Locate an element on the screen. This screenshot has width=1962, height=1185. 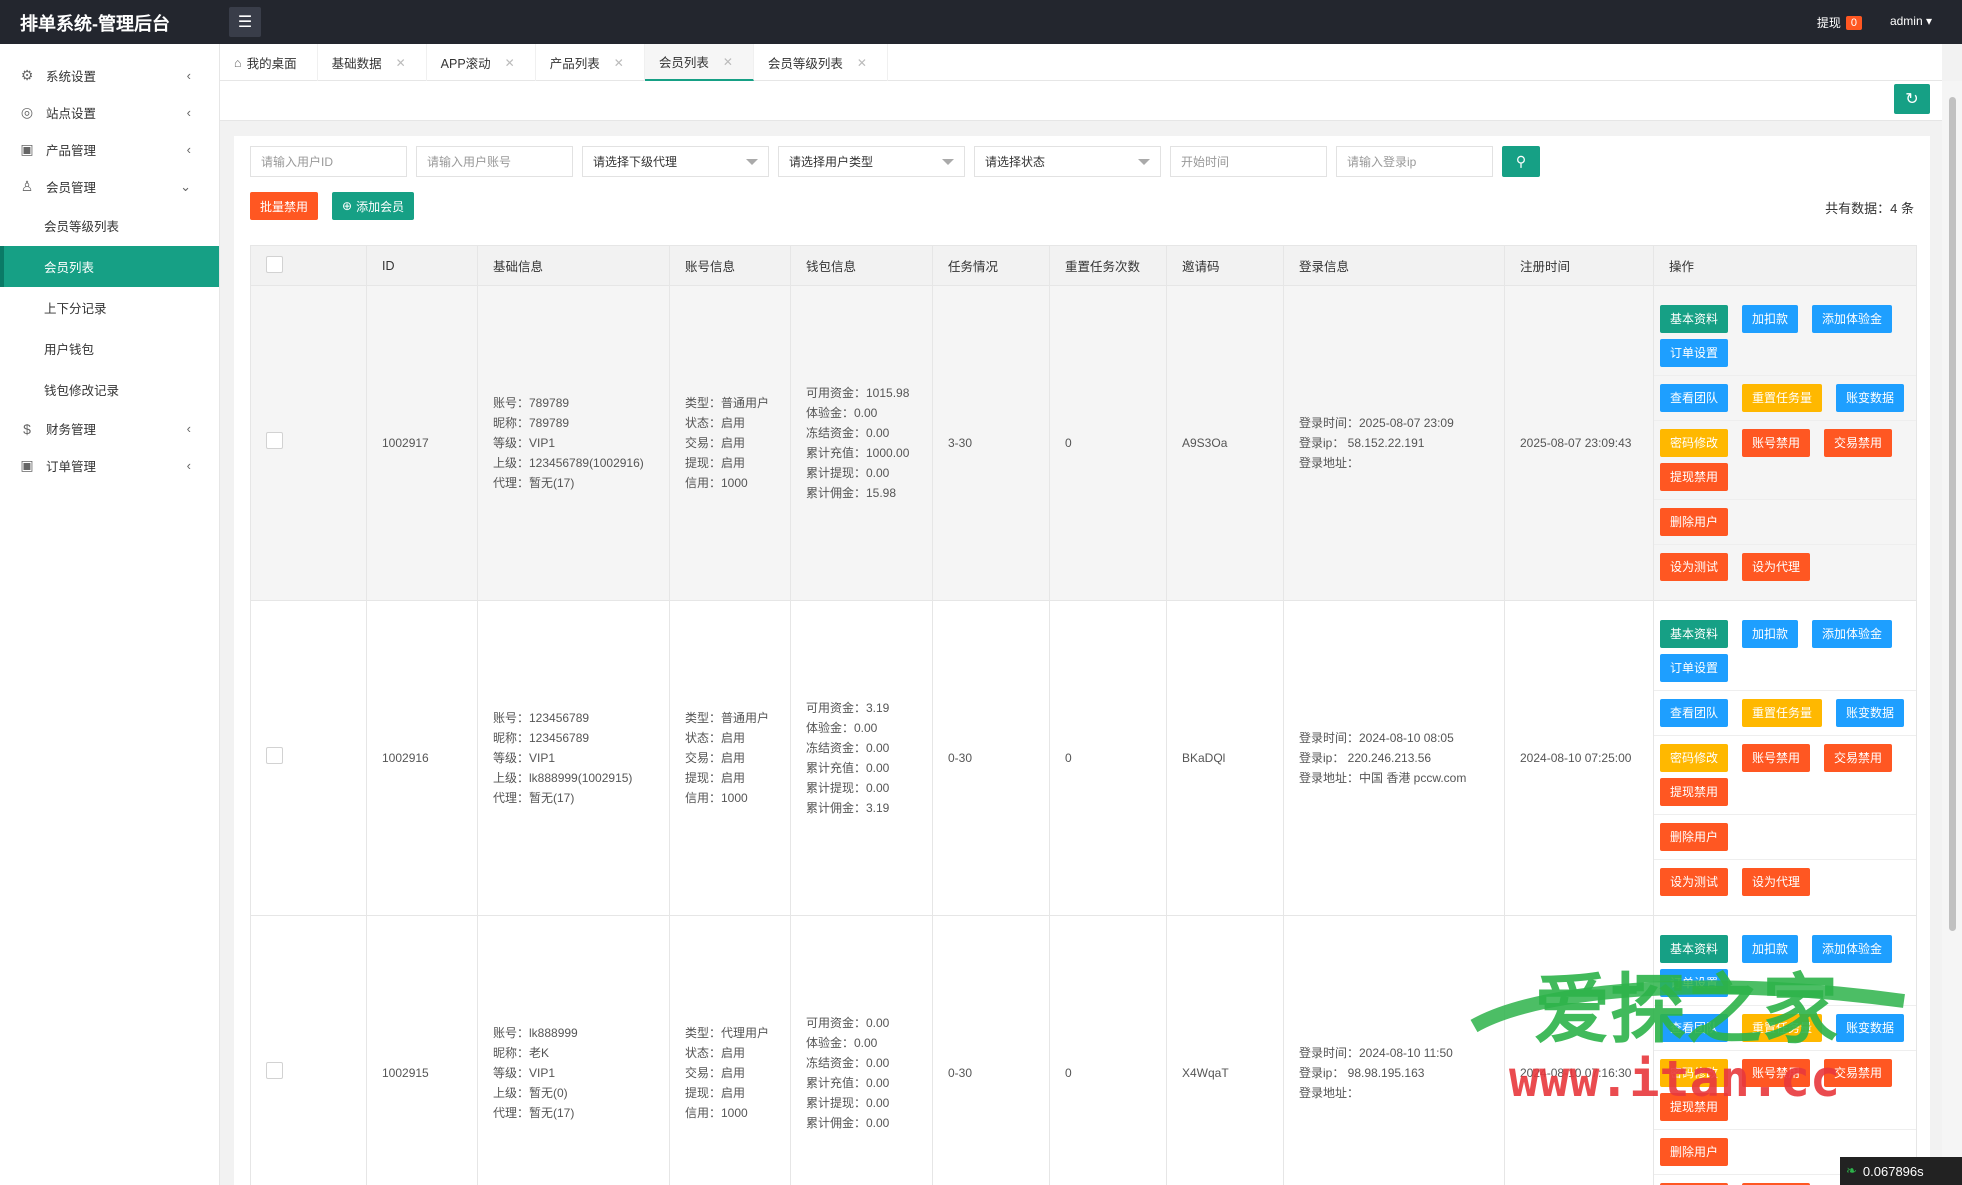
sidebar-sub-user-wallet: 用户钱包 is located at coordinates (109, 348).